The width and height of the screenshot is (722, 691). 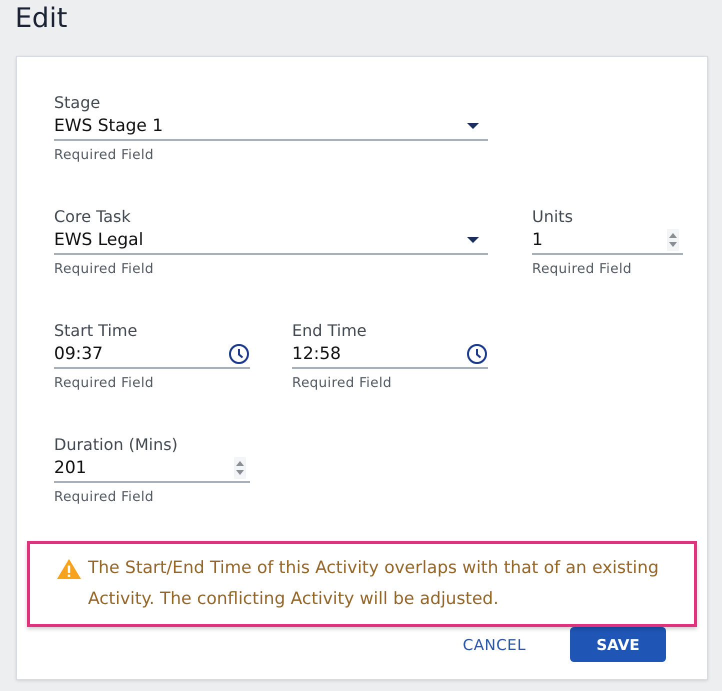 I want to click on field-label: Units, so click(x=553, y=217).